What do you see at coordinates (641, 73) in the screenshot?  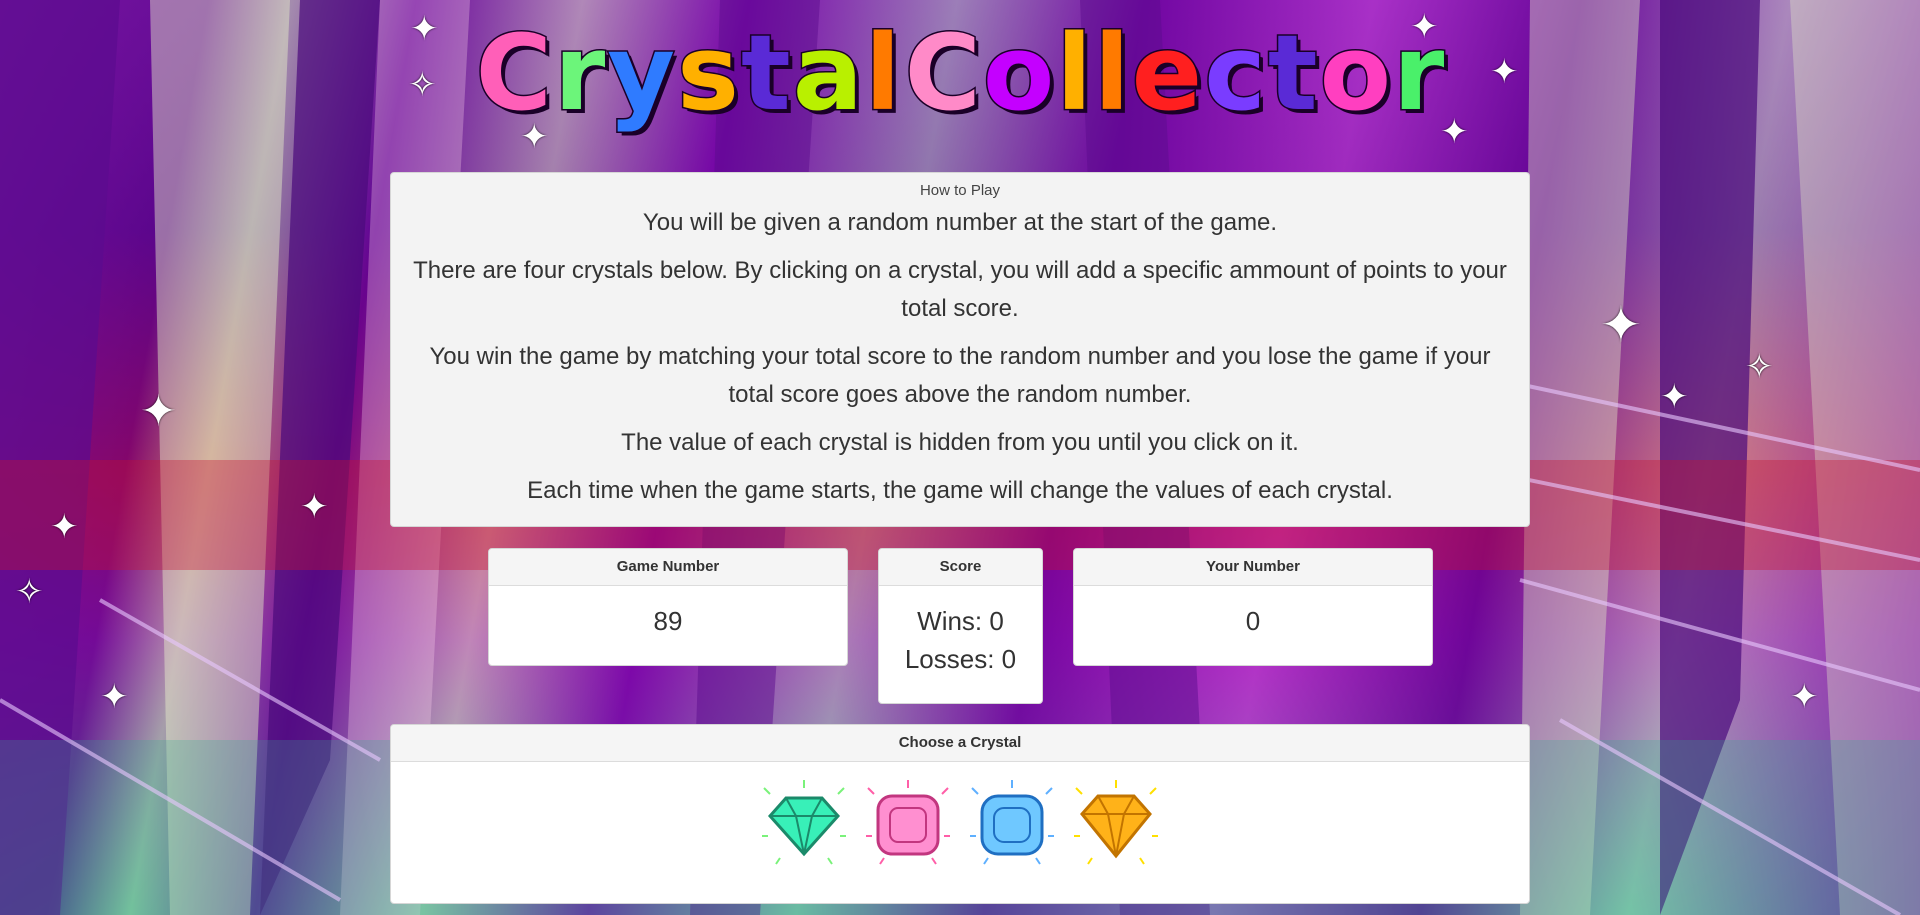 I see `title-letter: y` at bounding box center [641, 73].